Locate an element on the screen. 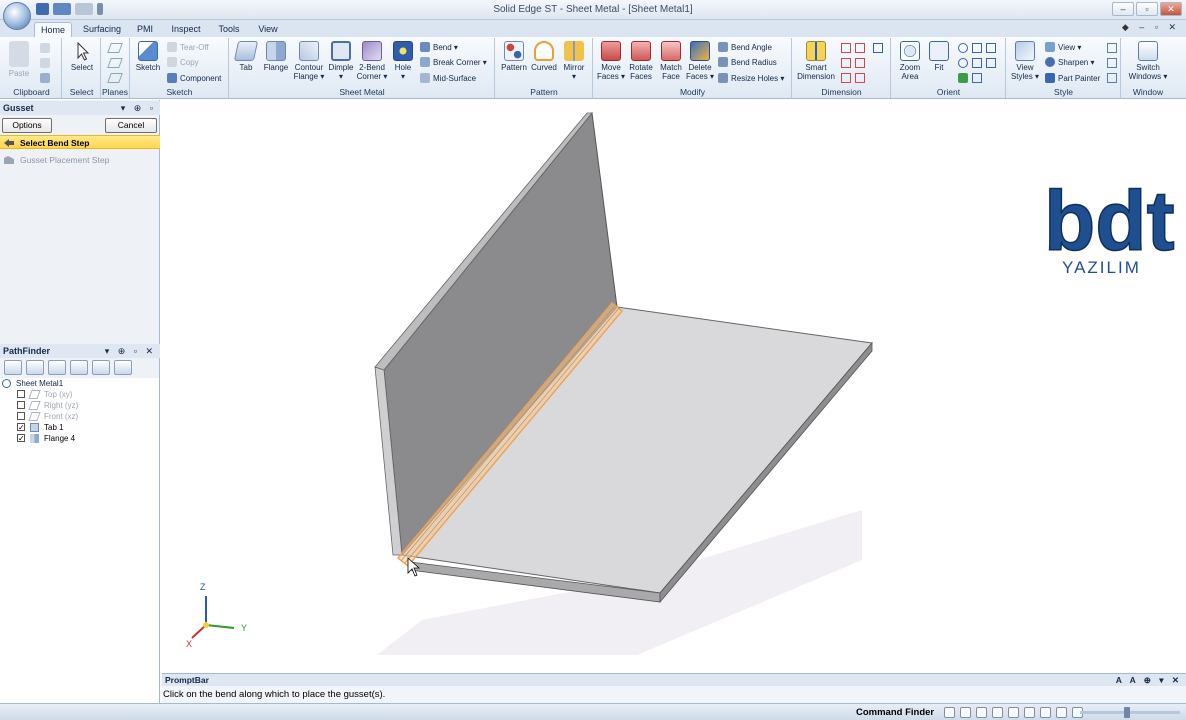 This screenshot has height=720, width=1186. minimize-button: – is located at coordinates (1123, 9).